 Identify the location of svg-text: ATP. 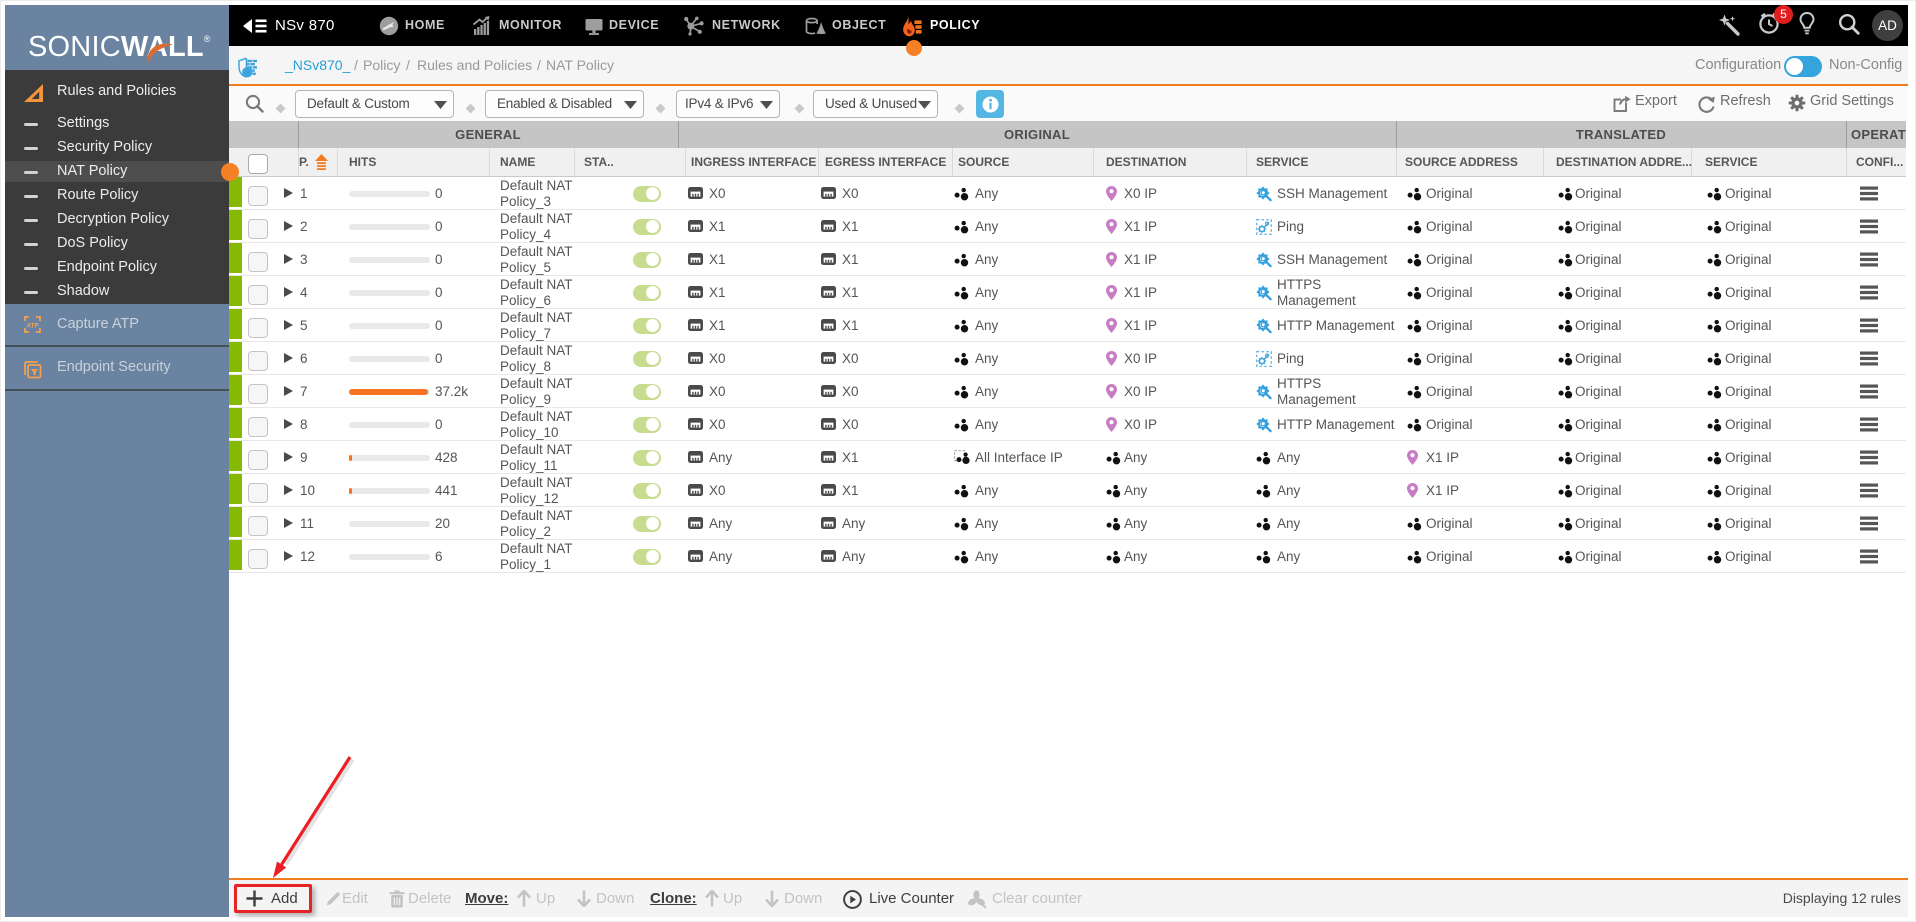
(32, 325).